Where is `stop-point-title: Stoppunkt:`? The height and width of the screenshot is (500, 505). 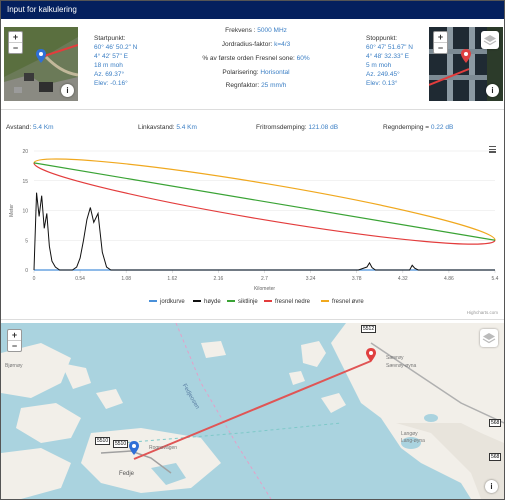 stop-point-title: Stoppunkt: is located at coordinates (382, 38).